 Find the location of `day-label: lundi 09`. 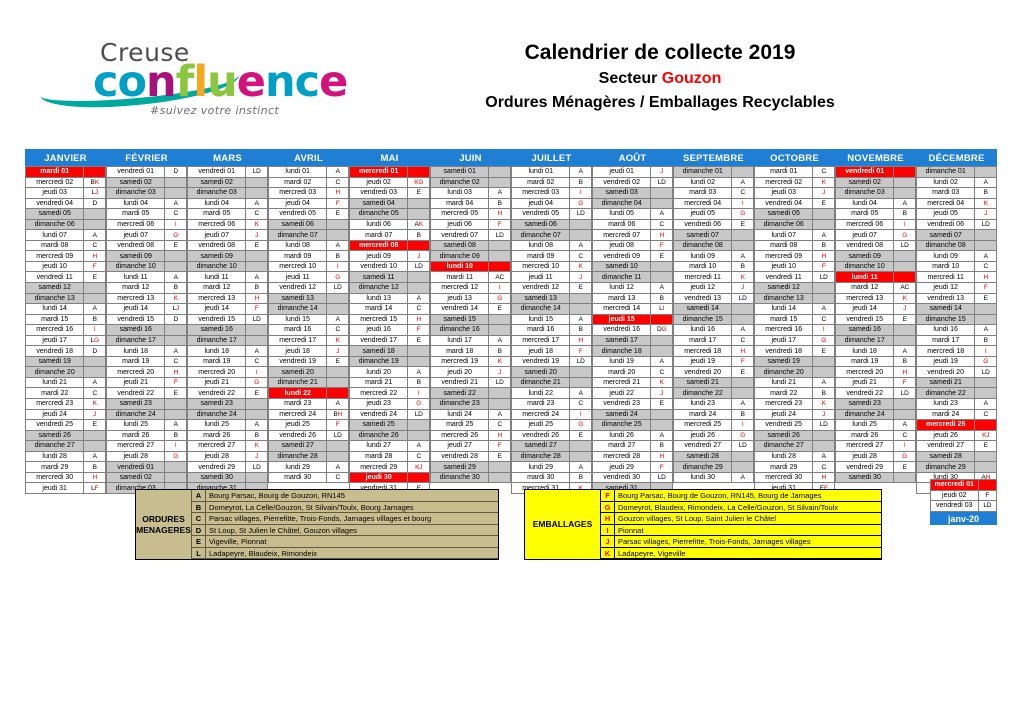

day-label: lundi 09 is located at coordinates (702, 256).